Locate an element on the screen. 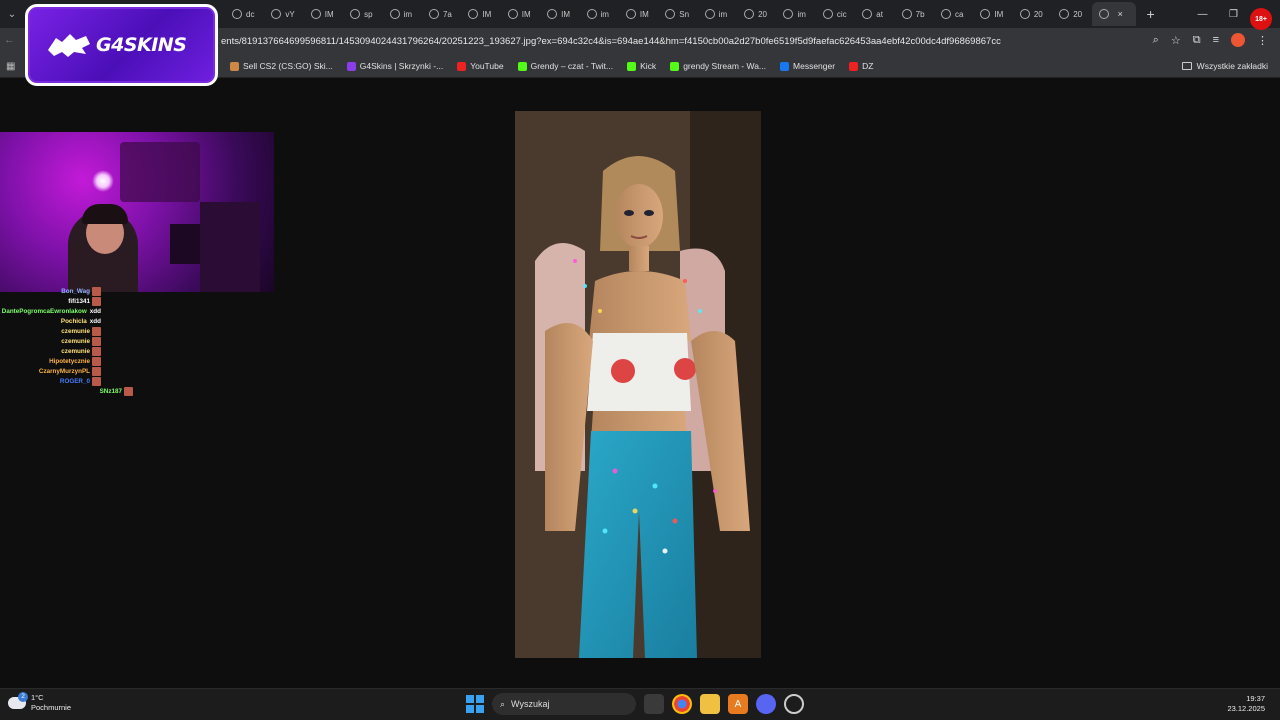  active-tab: × is located at coordinates (1113, 14).